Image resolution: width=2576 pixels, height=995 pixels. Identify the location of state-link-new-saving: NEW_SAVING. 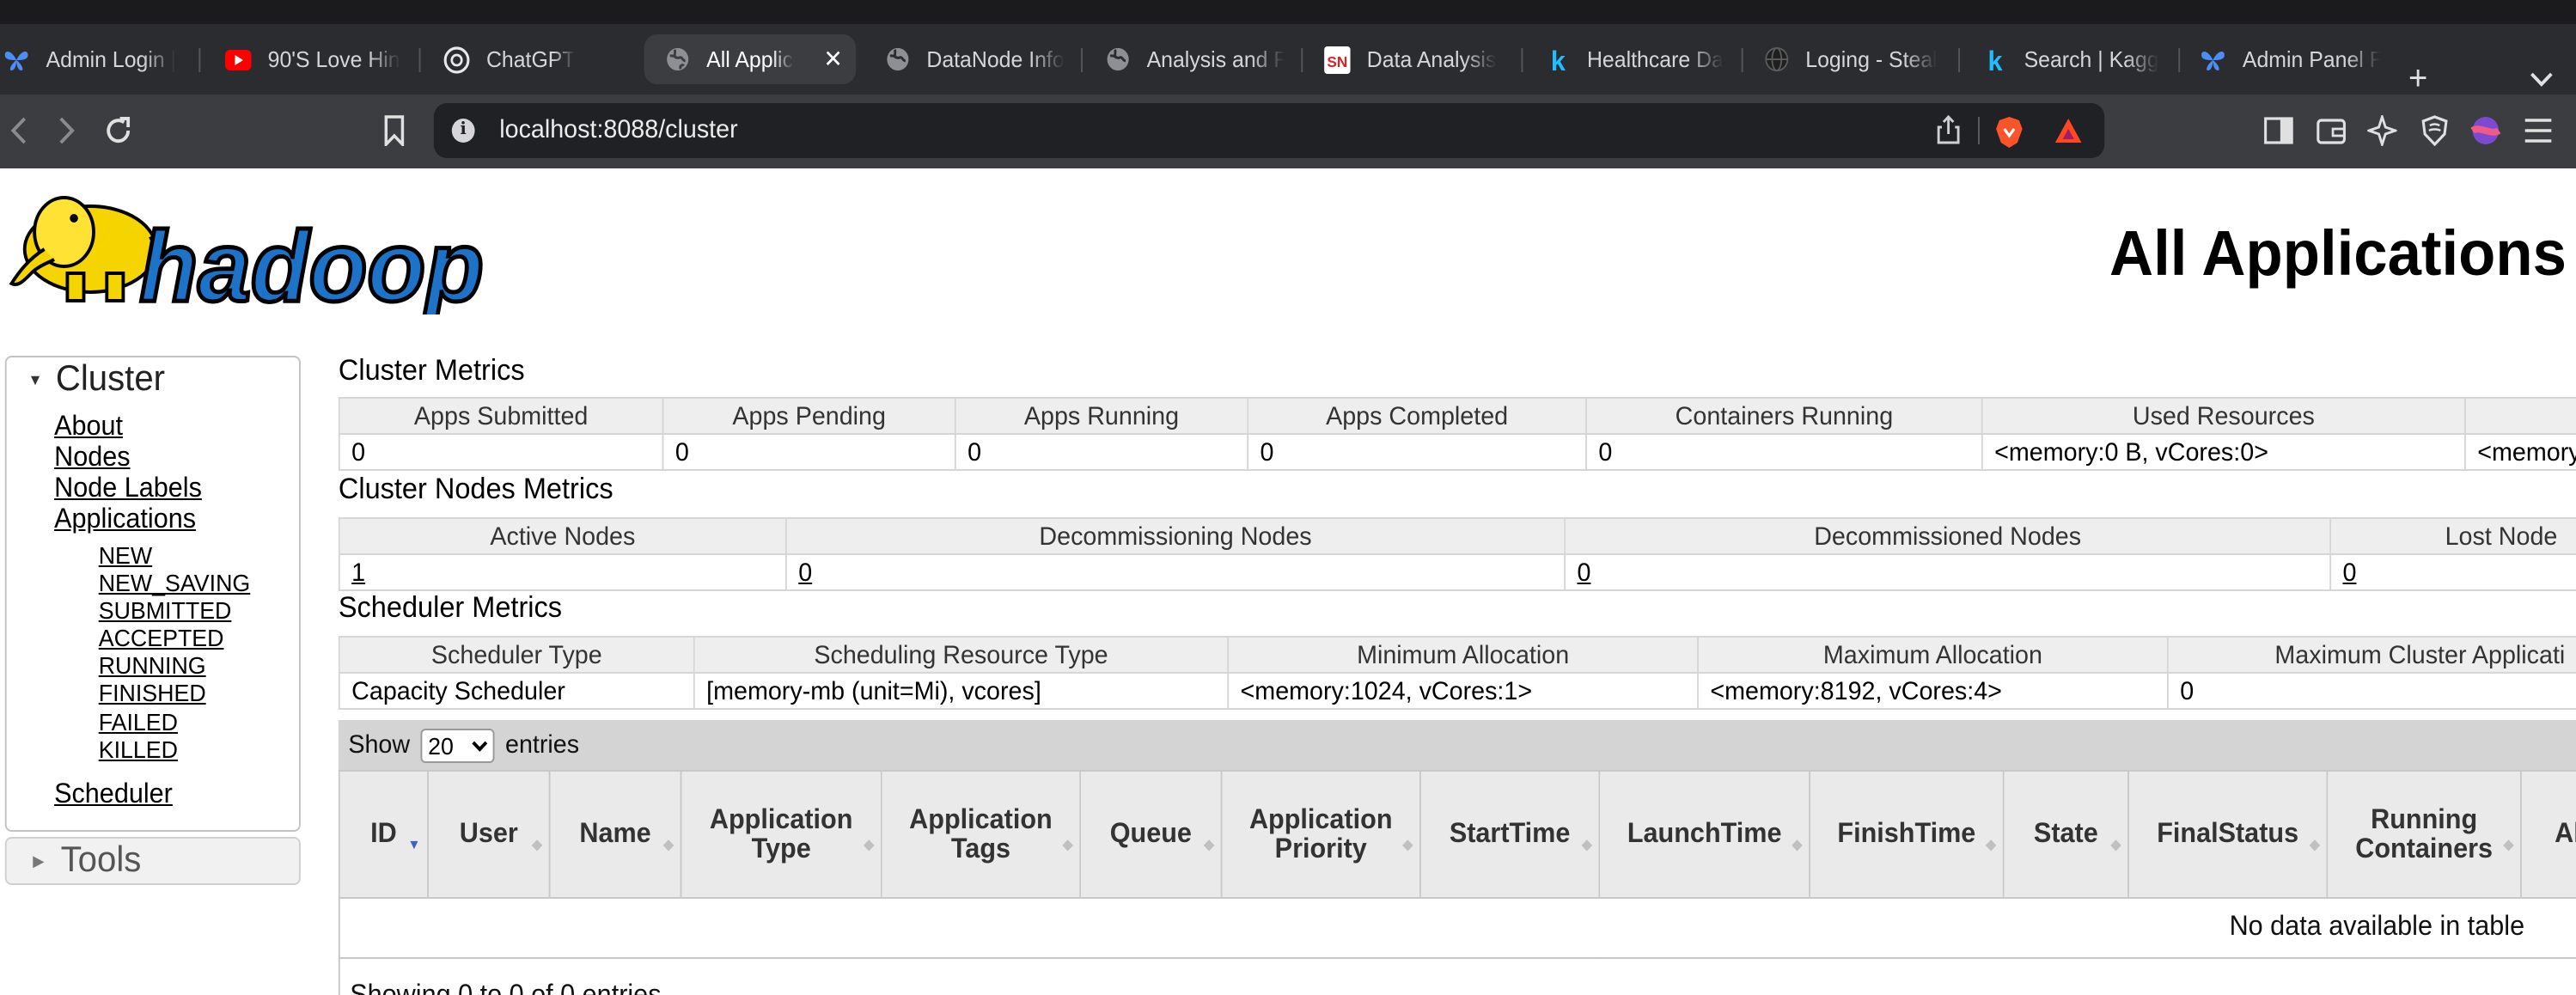
(175, 582).